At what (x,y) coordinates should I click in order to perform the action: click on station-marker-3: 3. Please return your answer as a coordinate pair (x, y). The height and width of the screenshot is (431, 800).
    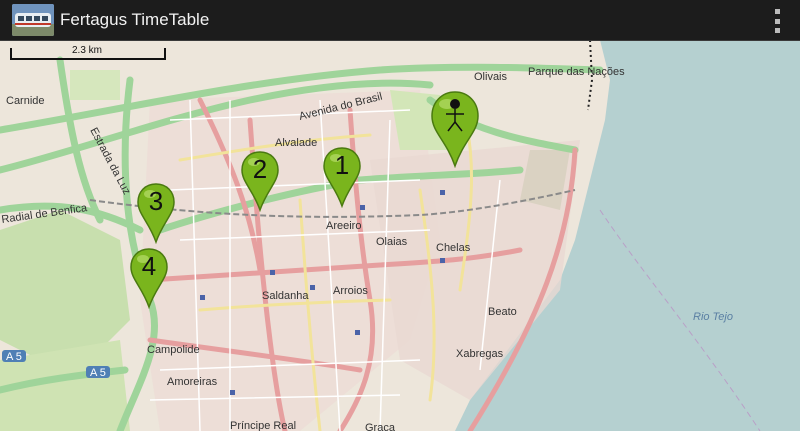
    Looking at the image, I should click on (158, 213).